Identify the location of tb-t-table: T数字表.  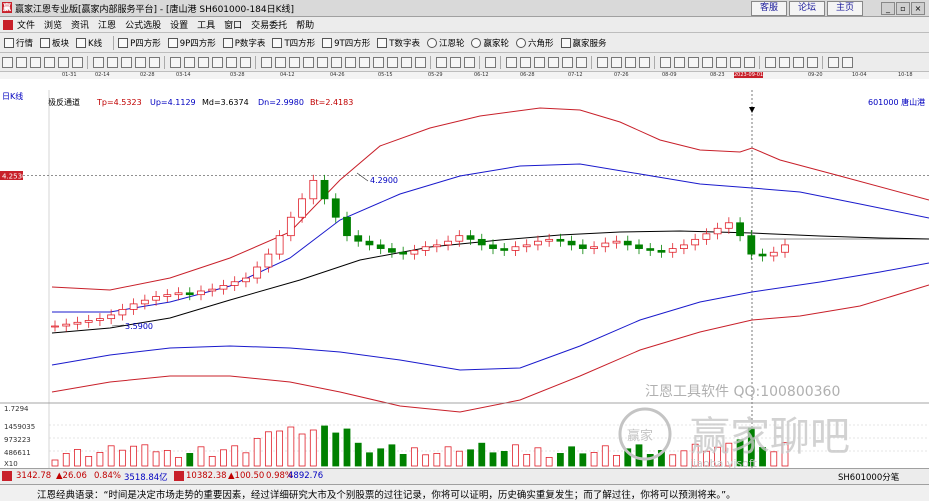
(398, 43).